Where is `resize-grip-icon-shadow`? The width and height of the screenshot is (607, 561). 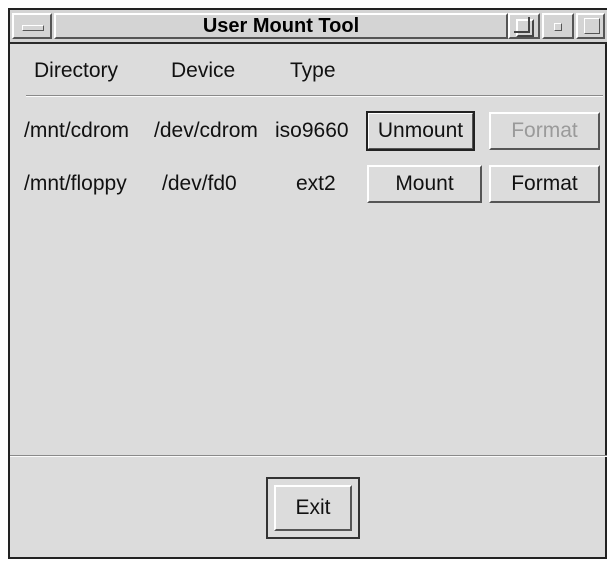
resize-grip-icon-shadow is located at coordinates (522, 25).